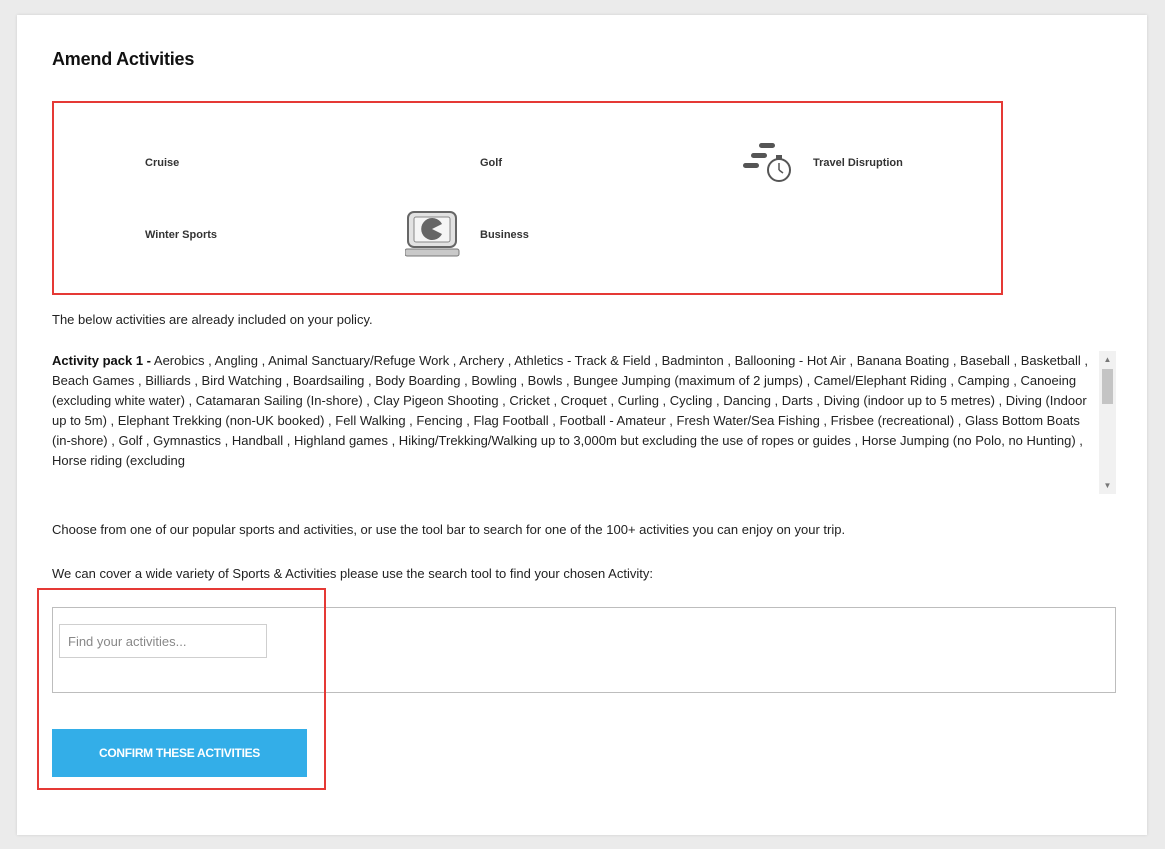 Image resolution: width=1165 pixels, height=849 pixels. I want to click on stopwatch-icon, so click(767, 162).